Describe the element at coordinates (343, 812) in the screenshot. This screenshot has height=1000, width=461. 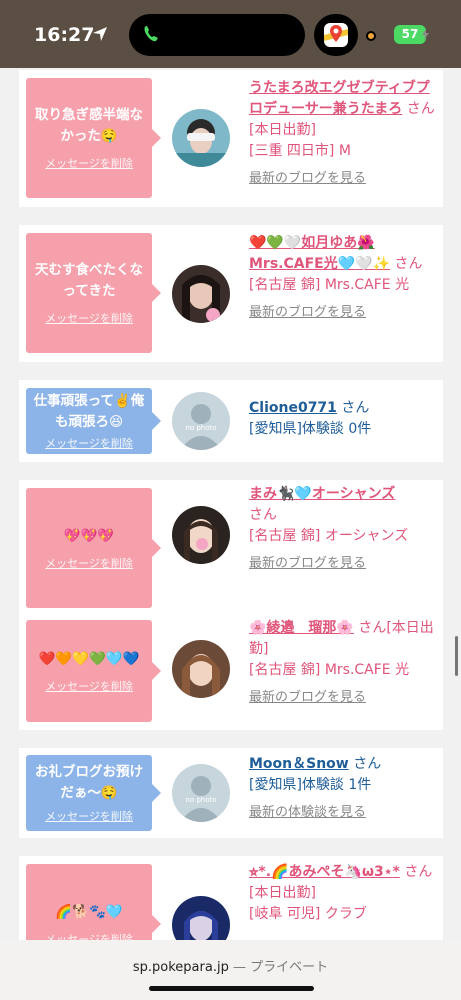
I see `latest-reviews-link: 最新の体験談を見る` at that location.